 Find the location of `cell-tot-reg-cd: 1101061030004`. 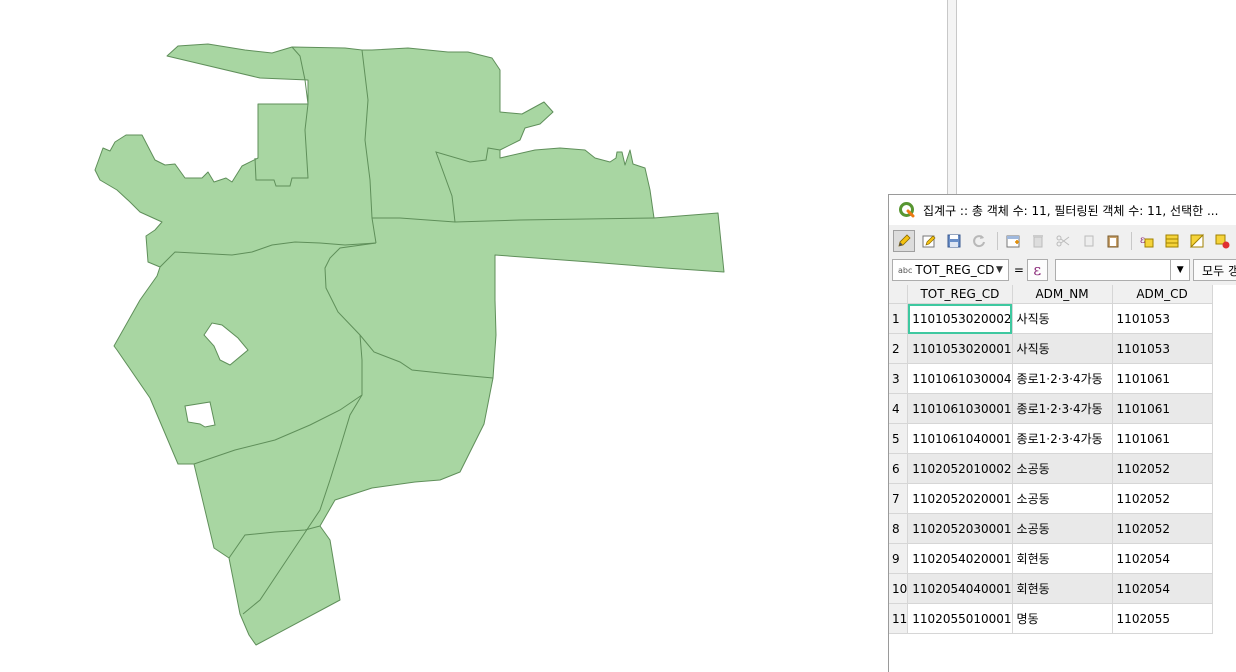

cell-tot-reg-cd: 1101061030004 is located at coordinates (960, 378).